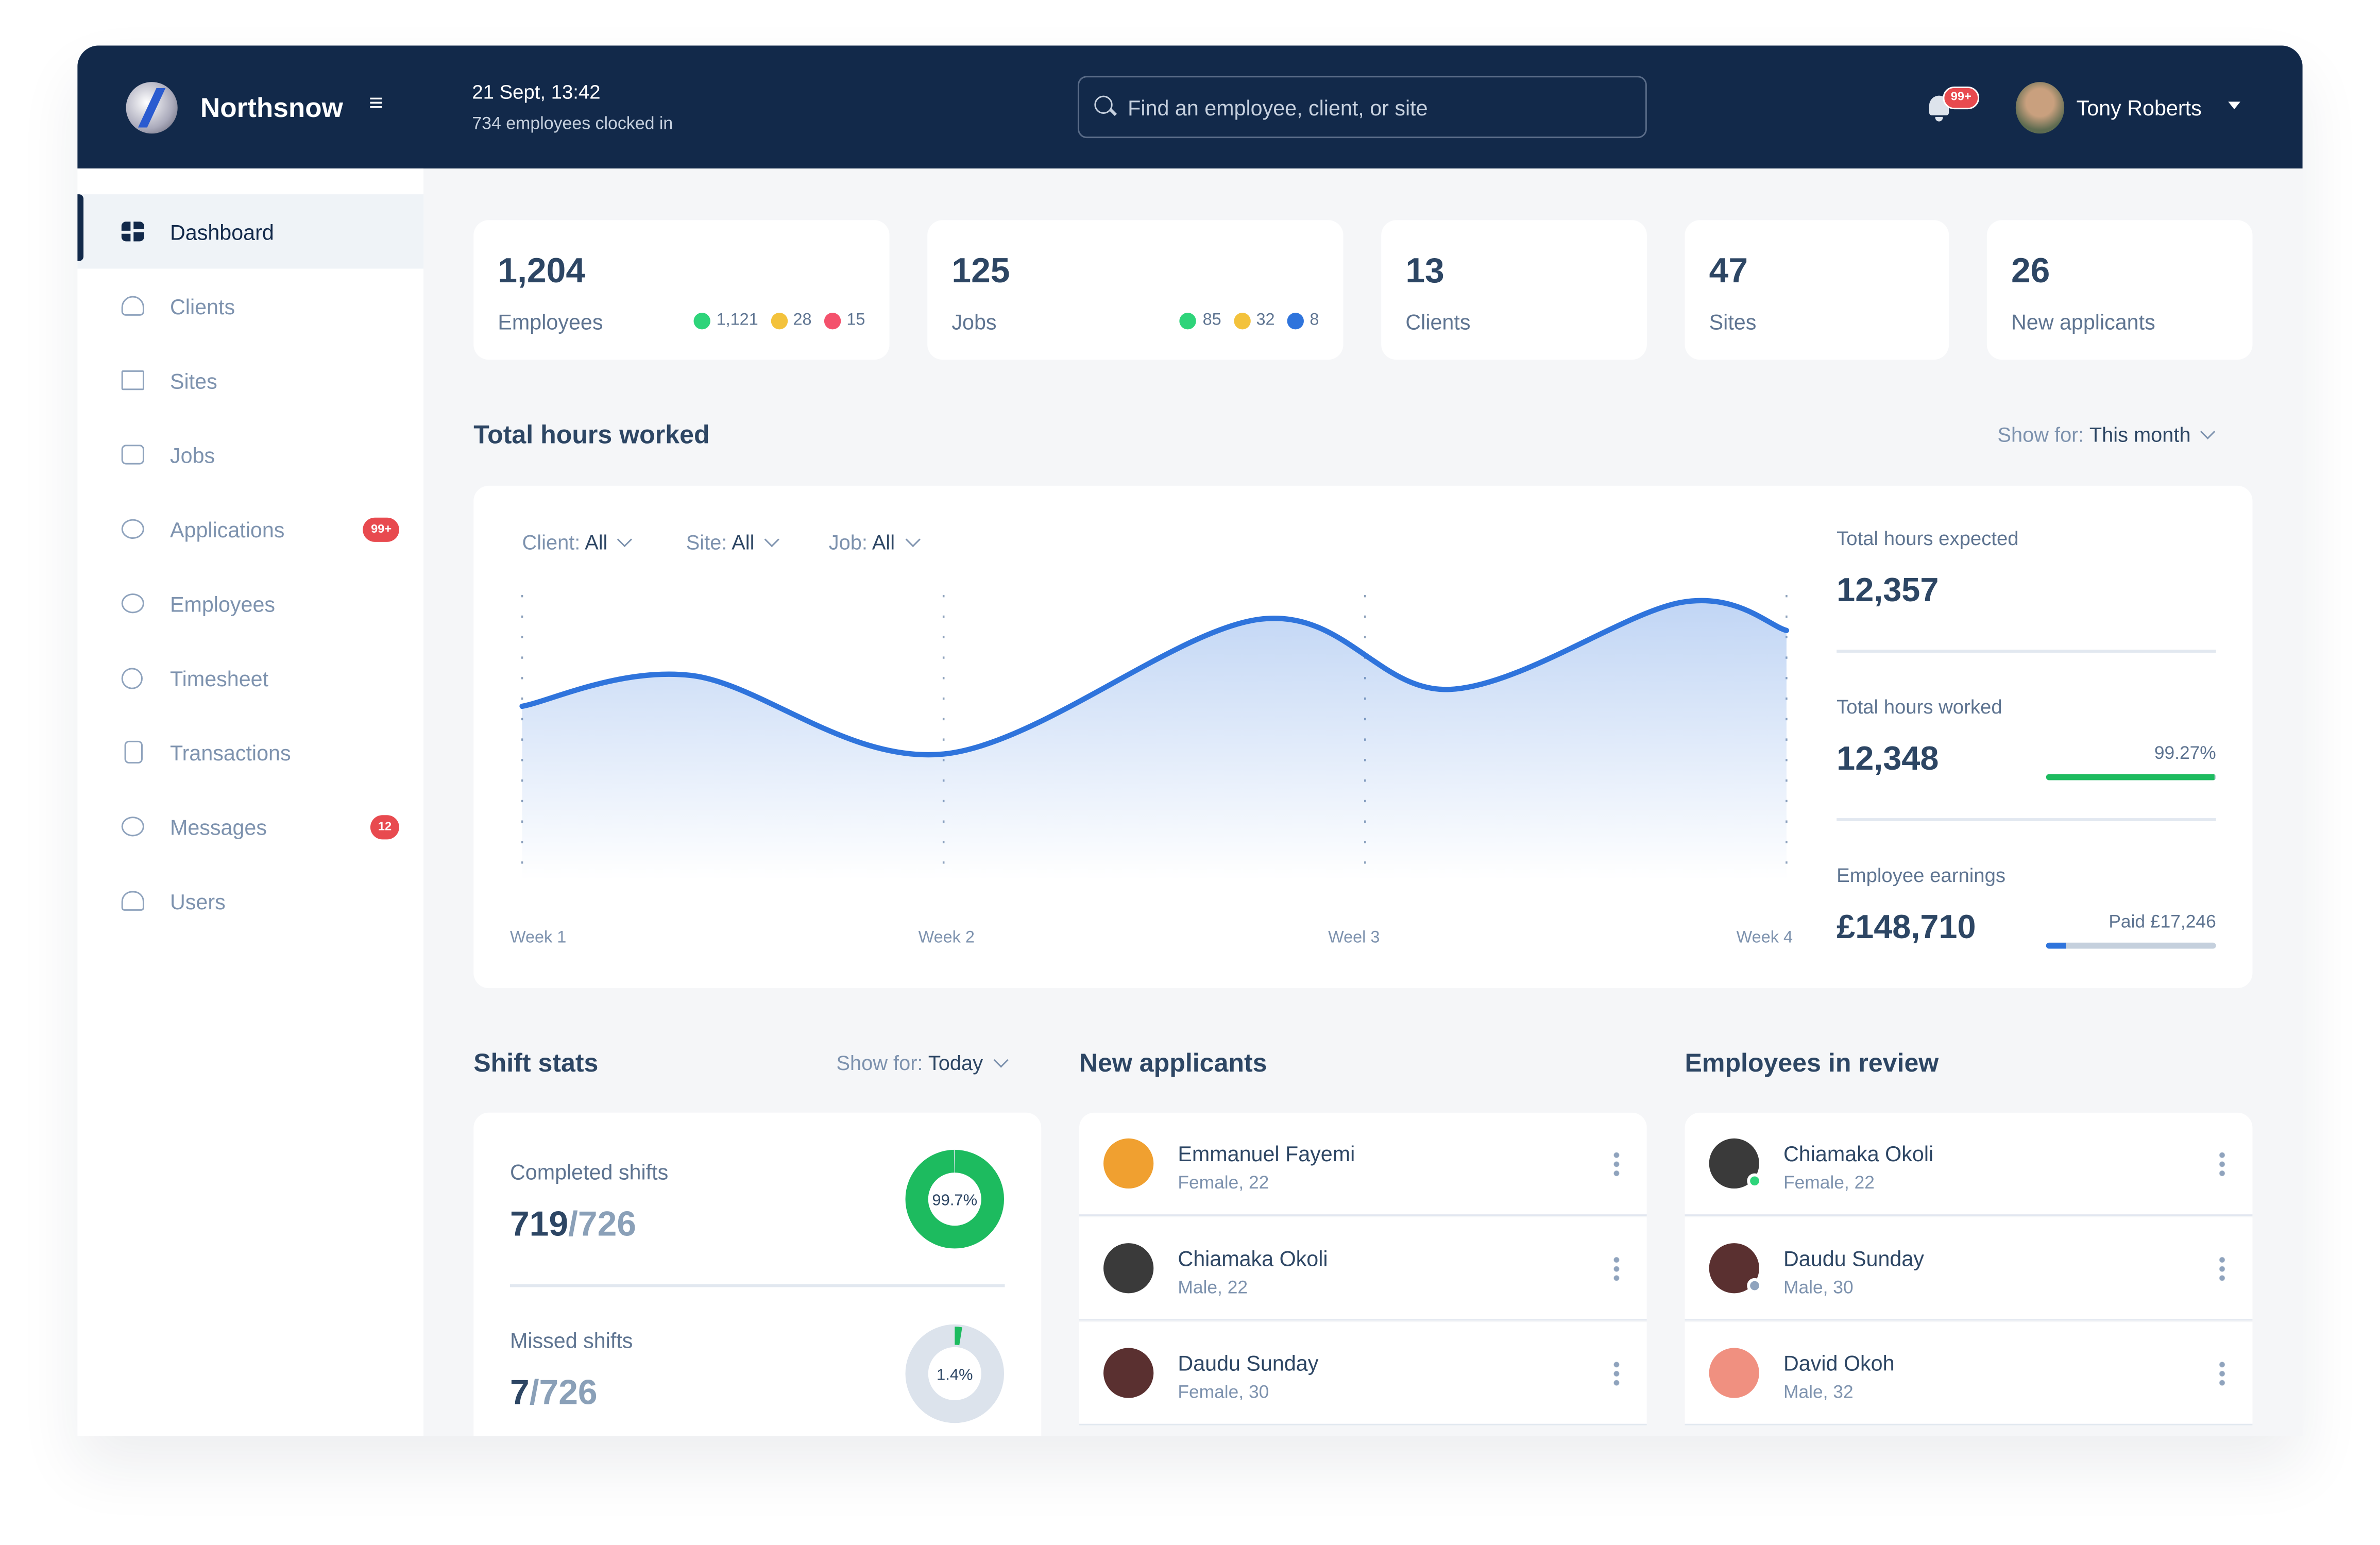 The image size is (2380, 1545). Describe the element at coordinates (133, 752) in the screenshot. I see `document-icon` at that location.